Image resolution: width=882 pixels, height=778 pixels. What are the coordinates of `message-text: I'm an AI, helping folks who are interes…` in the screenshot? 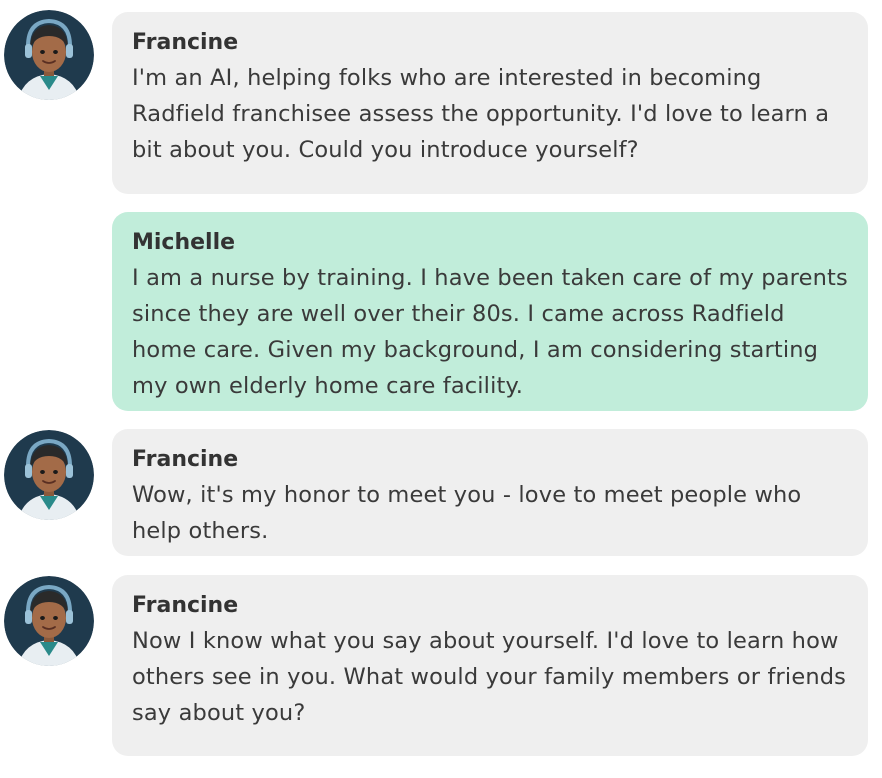 It's located at (481, 114).